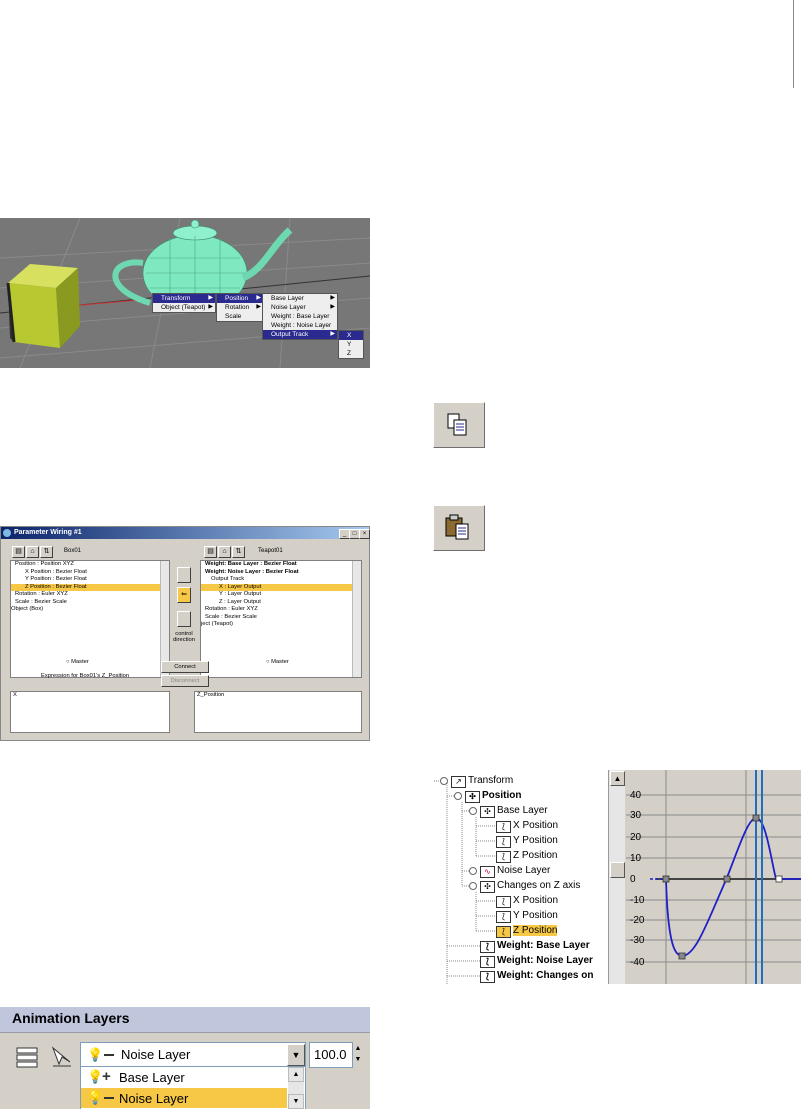 Image resolution: width=801 pixels, height=1109 pixels. I want to click on tree-item-label: Y Position, so click(535, 840).